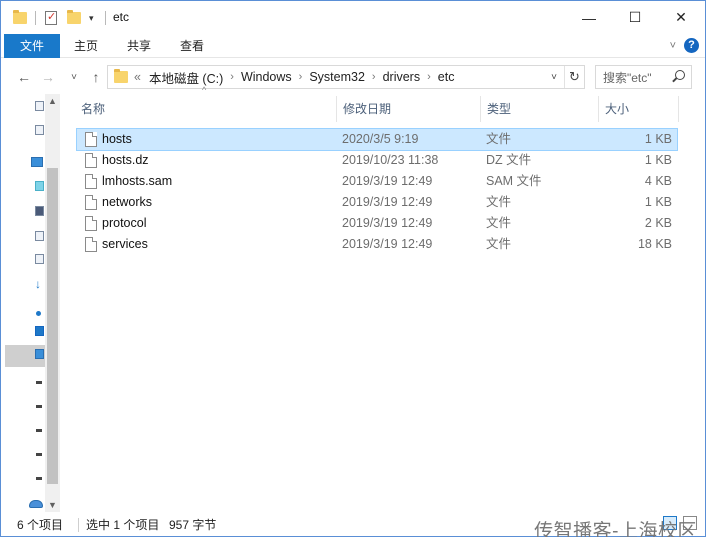  I want to click on status-bar: 6 个项目 选中 1 个项目 957 字节 传智播客-上海校区, so click(353, 525).